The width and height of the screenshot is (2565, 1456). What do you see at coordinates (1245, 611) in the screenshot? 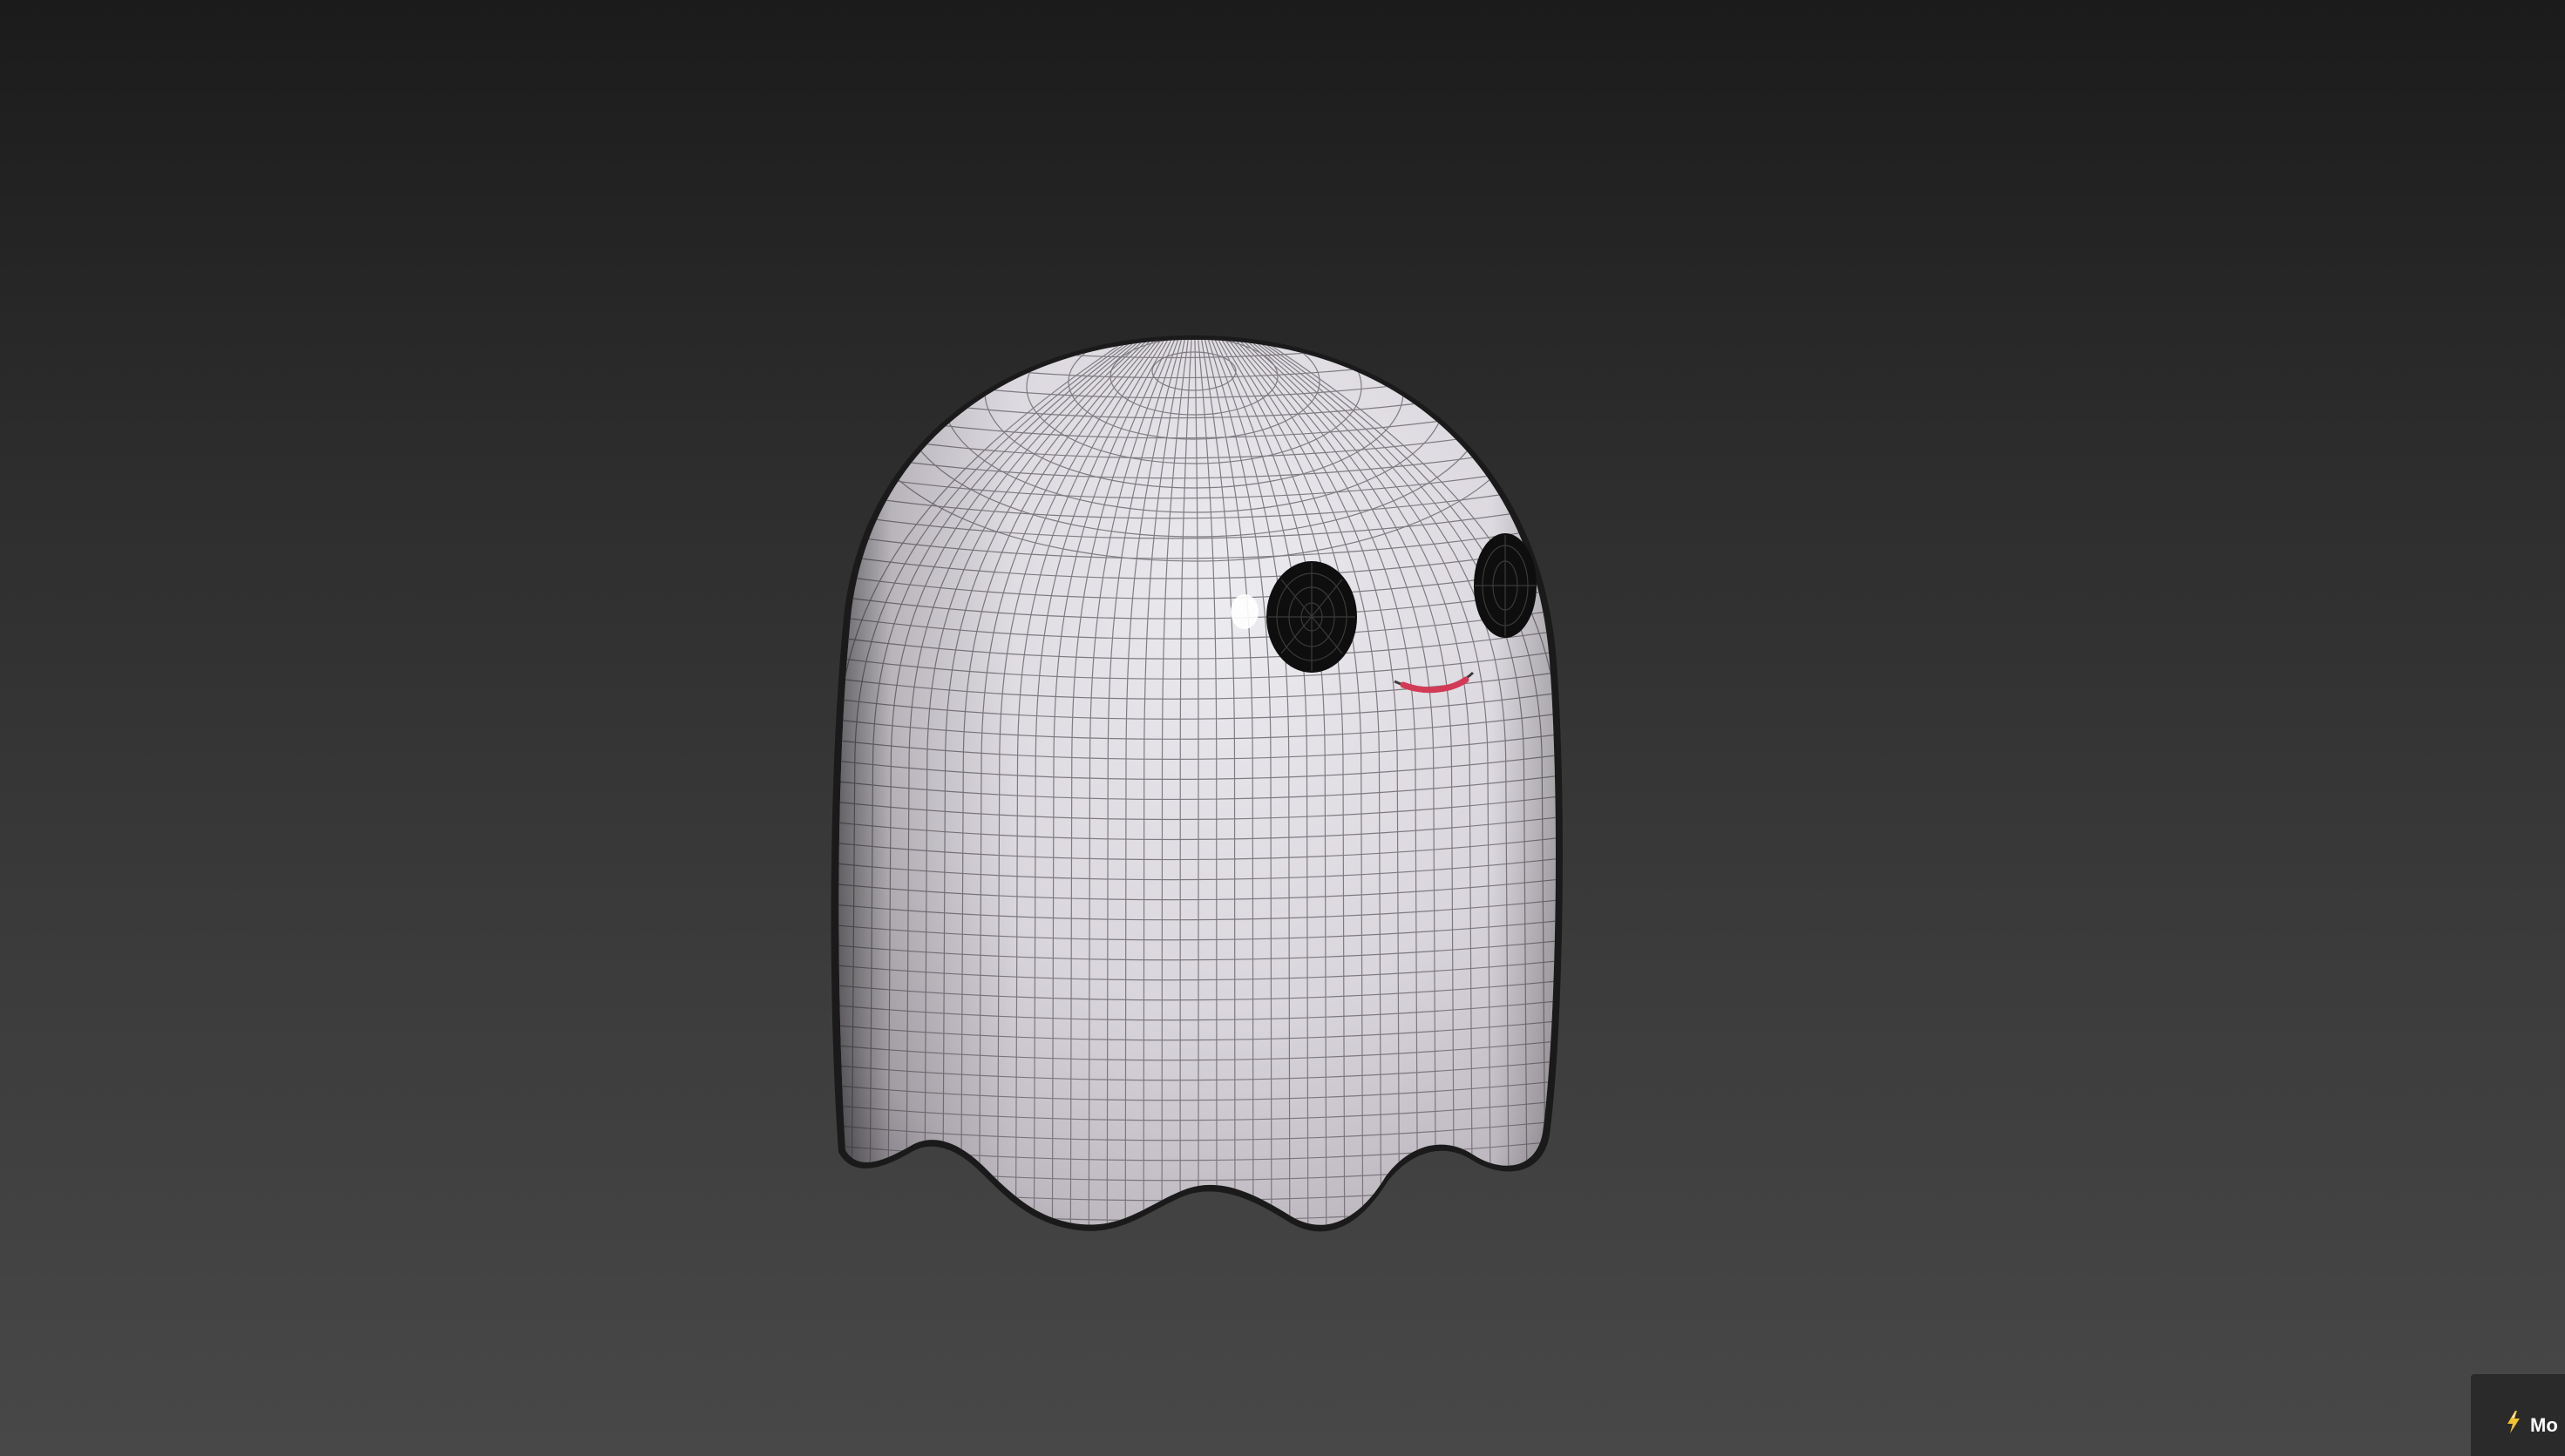
I see `specular-highlight` at bounding box center [1245, 611].